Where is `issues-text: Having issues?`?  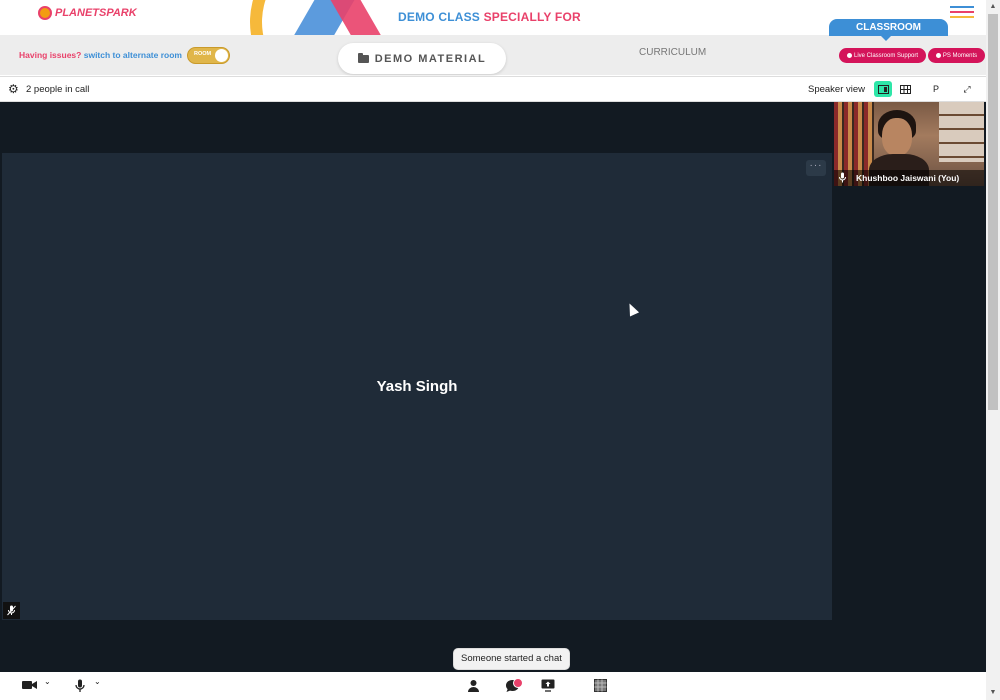
issues-text: Having issues? is located at coordinates (50, 55).